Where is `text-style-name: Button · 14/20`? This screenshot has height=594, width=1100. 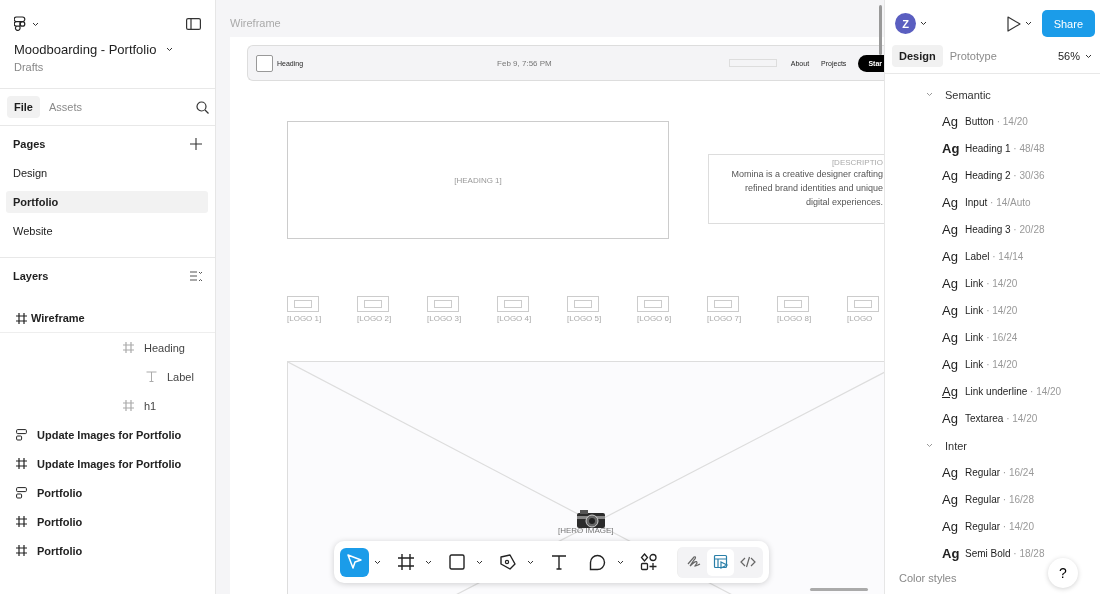
text-style-name: Button · 14/20 is located at coordinates (996, 121).